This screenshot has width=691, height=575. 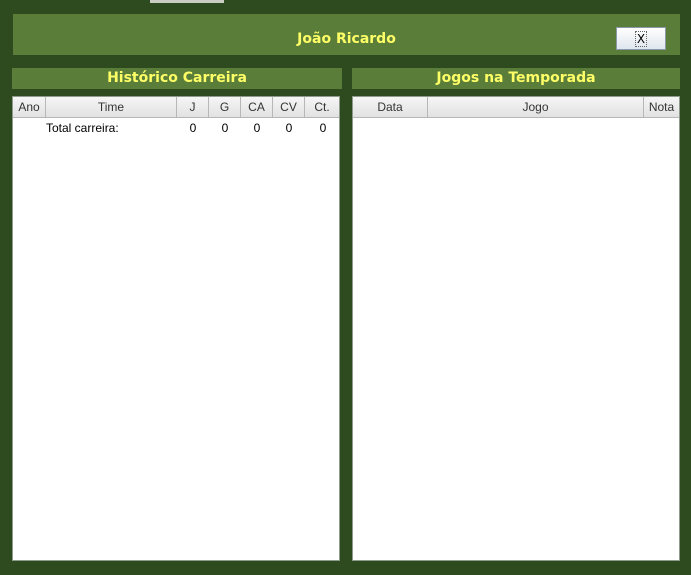 What do you see at coordinates (225, 107) in the screenshot?
I see `col-header-g: G` at bounding box center [225, 107].